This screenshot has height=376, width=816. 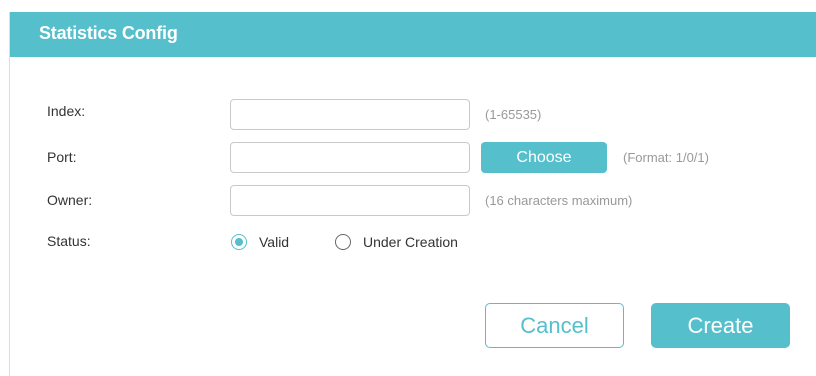 I want to click on port-hint: (Format: 1/0/1), so click(x=666, y=157).